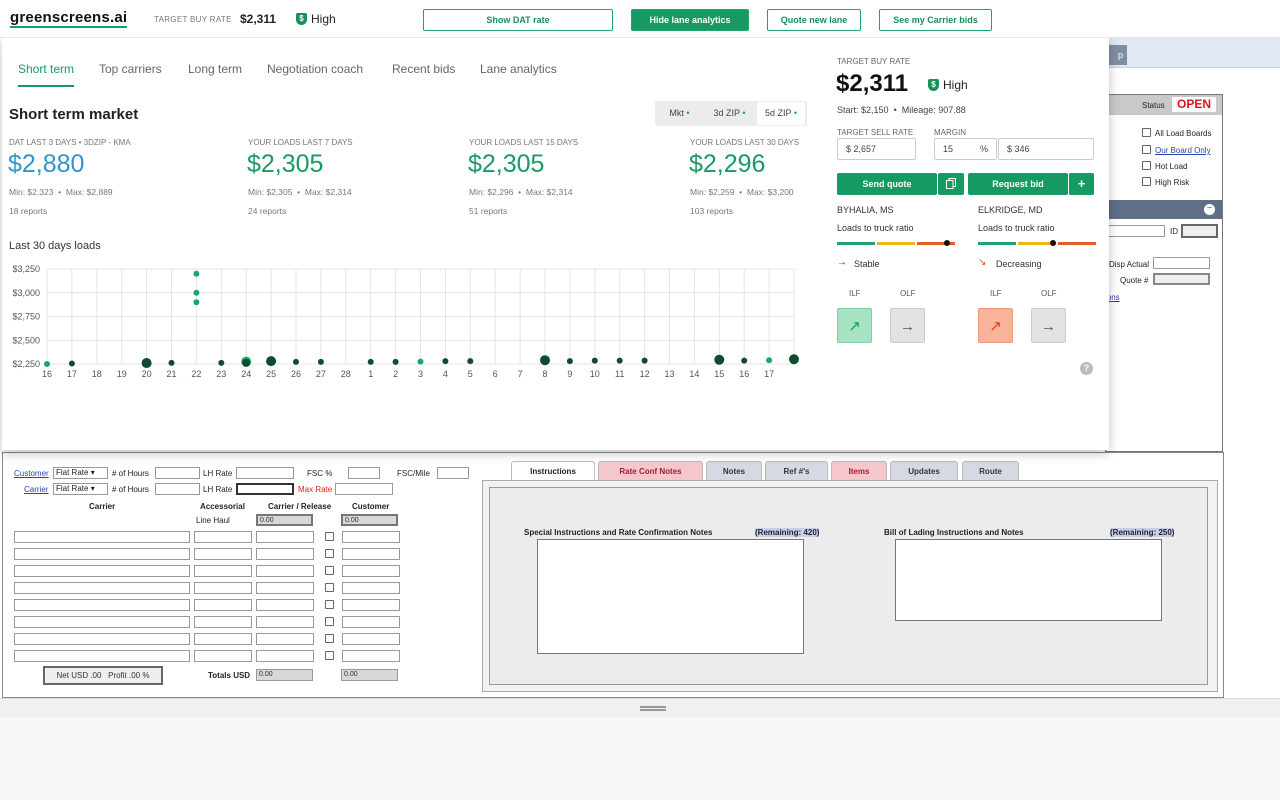 This screenshot has height=800, width=1280. I want to click on quote-new-lane-button: Quote new lane, so click(814, 20).